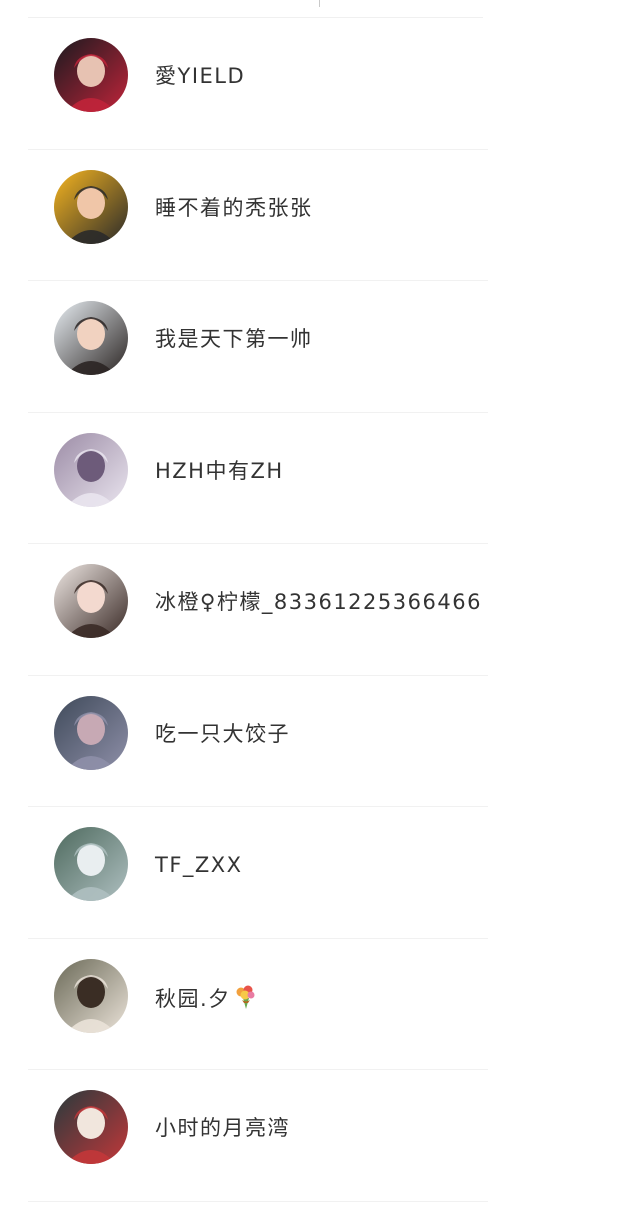  I want to click on contact-name-text: TF_ZXX, so click(199, 865).